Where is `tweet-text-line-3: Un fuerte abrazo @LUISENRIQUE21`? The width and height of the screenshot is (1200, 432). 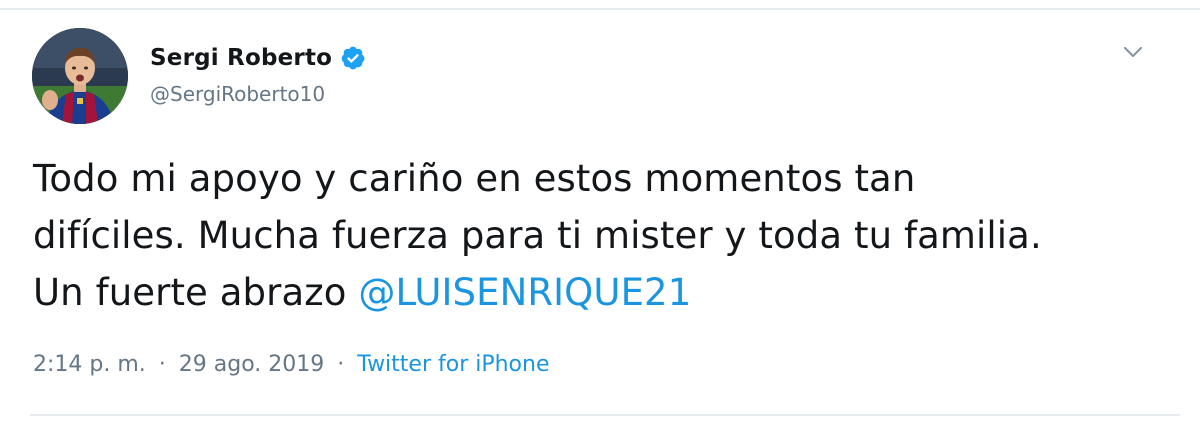 tweet-text-line-3: Un fuerte abrazo @LUISENRIQUE21 is located at coordinates (603, 292).